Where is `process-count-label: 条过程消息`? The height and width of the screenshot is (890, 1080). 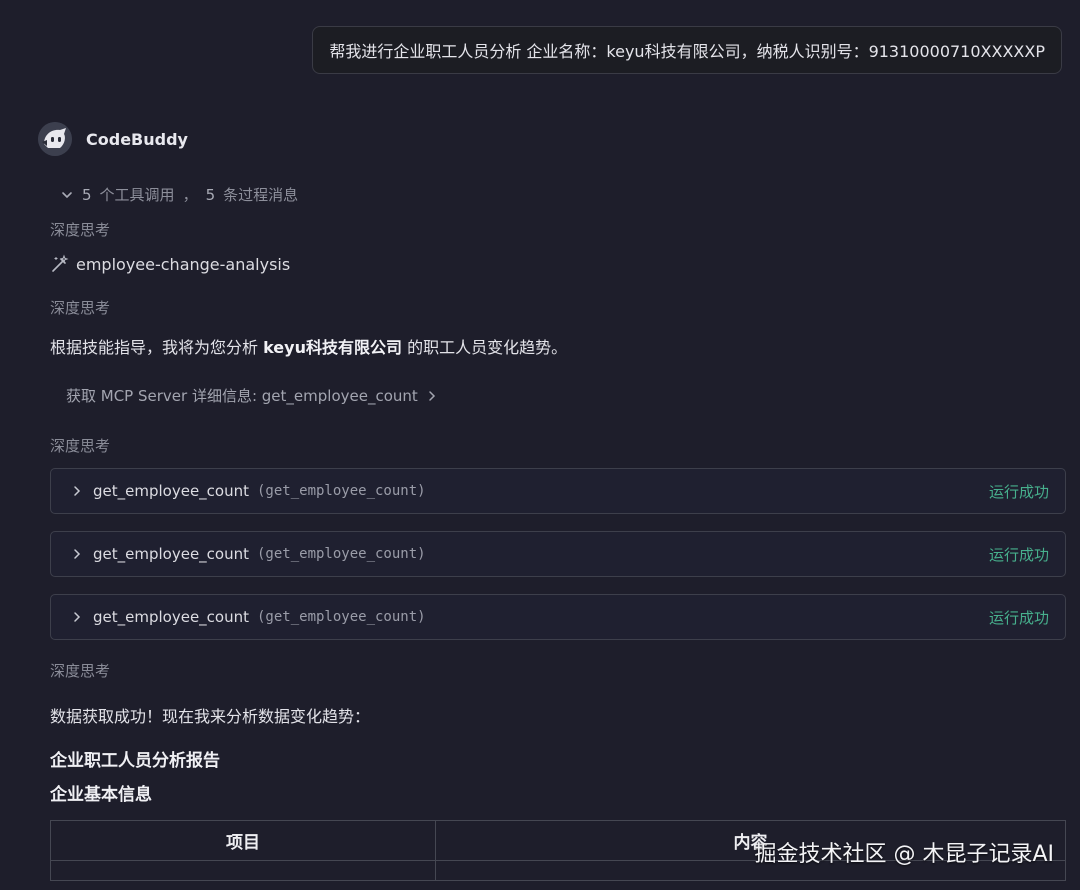 process-count-label: 条过程消息 is located at coordinates (261, 195).